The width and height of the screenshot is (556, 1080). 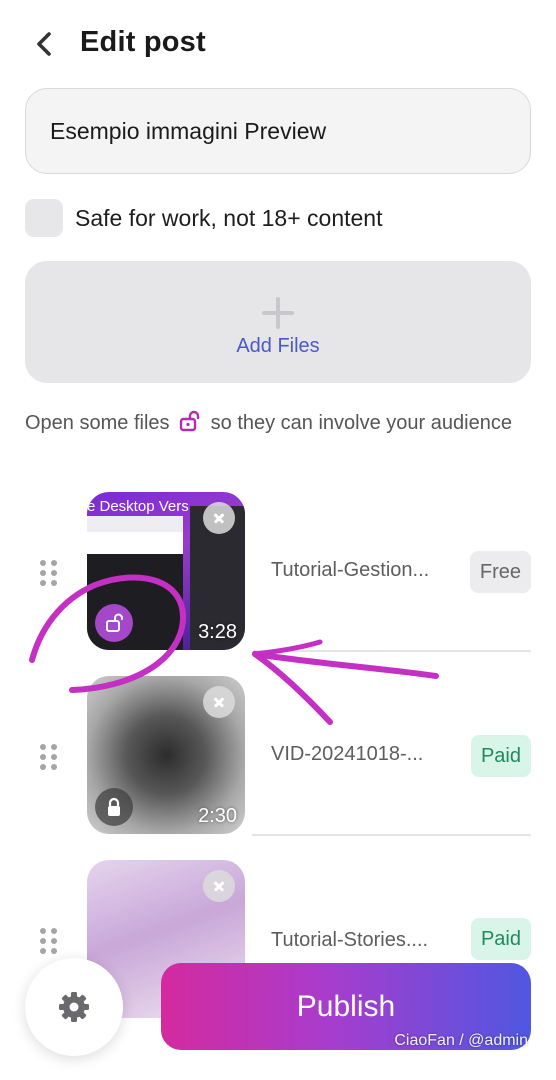 I want to click on hint-text-before: Open some files, so click(x=97, y=423).